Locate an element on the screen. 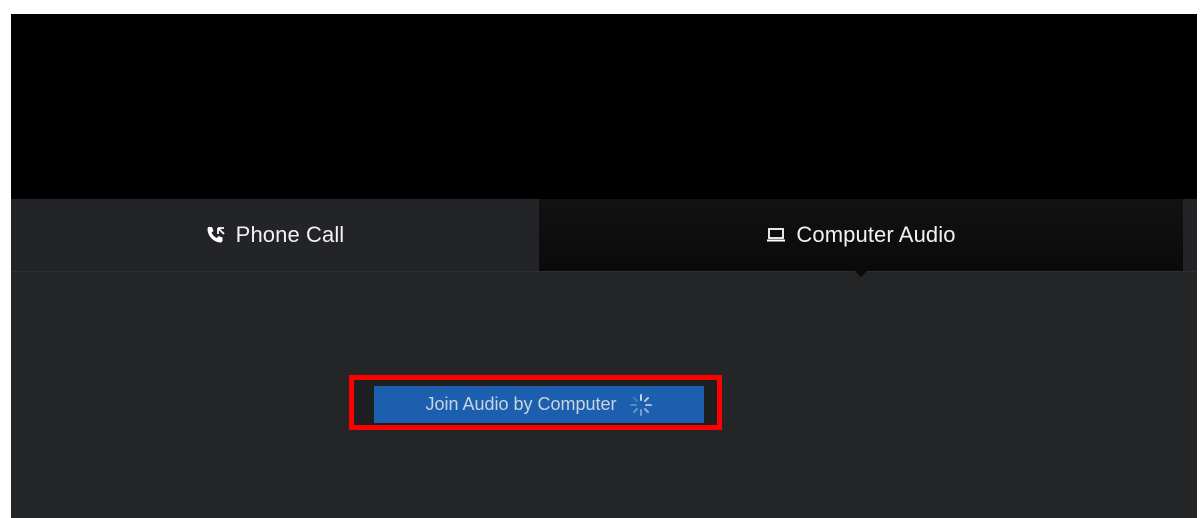  tab-computer-audio: Computer Audio is located at coordinates (861, 238).